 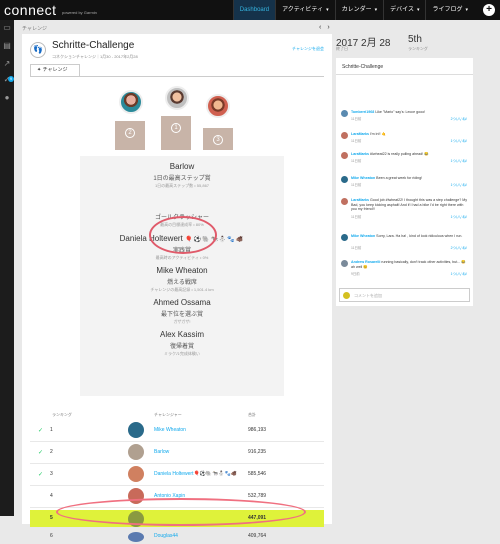 I want to click on podium-block-second: 2, so click(x=130, y=135).